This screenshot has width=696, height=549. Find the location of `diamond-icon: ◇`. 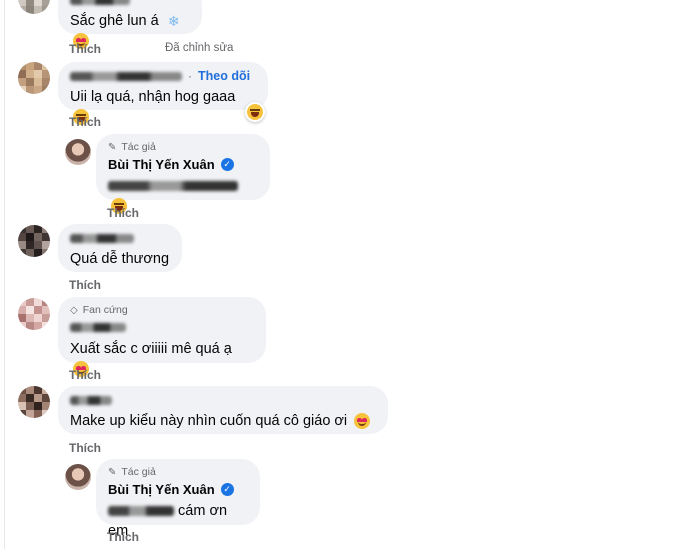

diamond-icon: ◇ is located at coordinates (74, 310).